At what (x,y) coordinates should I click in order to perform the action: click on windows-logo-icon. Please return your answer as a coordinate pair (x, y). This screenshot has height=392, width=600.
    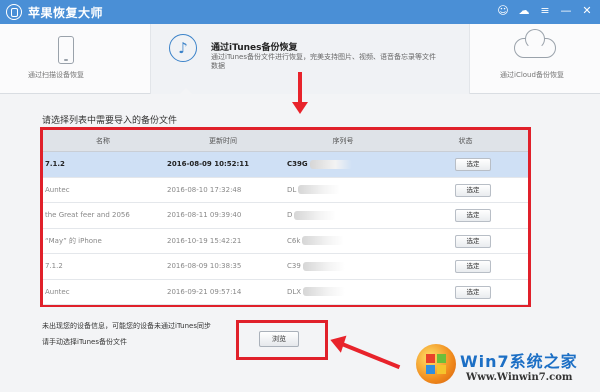
    Looking at the image, I should click on (436, 364).